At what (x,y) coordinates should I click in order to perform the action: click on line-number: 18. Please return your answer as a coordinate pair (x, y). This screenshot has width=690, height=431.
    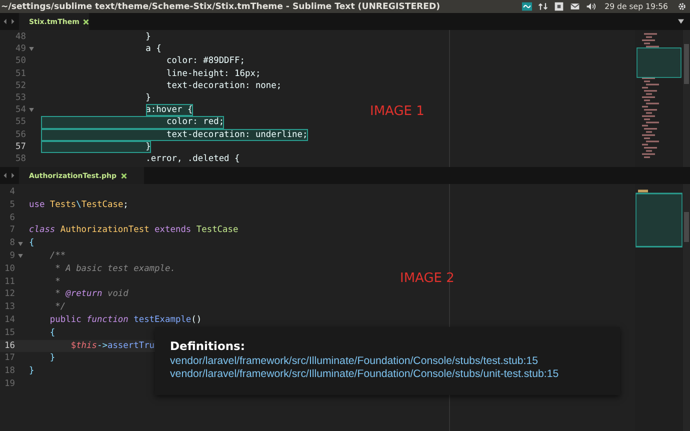
    Looking at the image, I should click on (9, 371).